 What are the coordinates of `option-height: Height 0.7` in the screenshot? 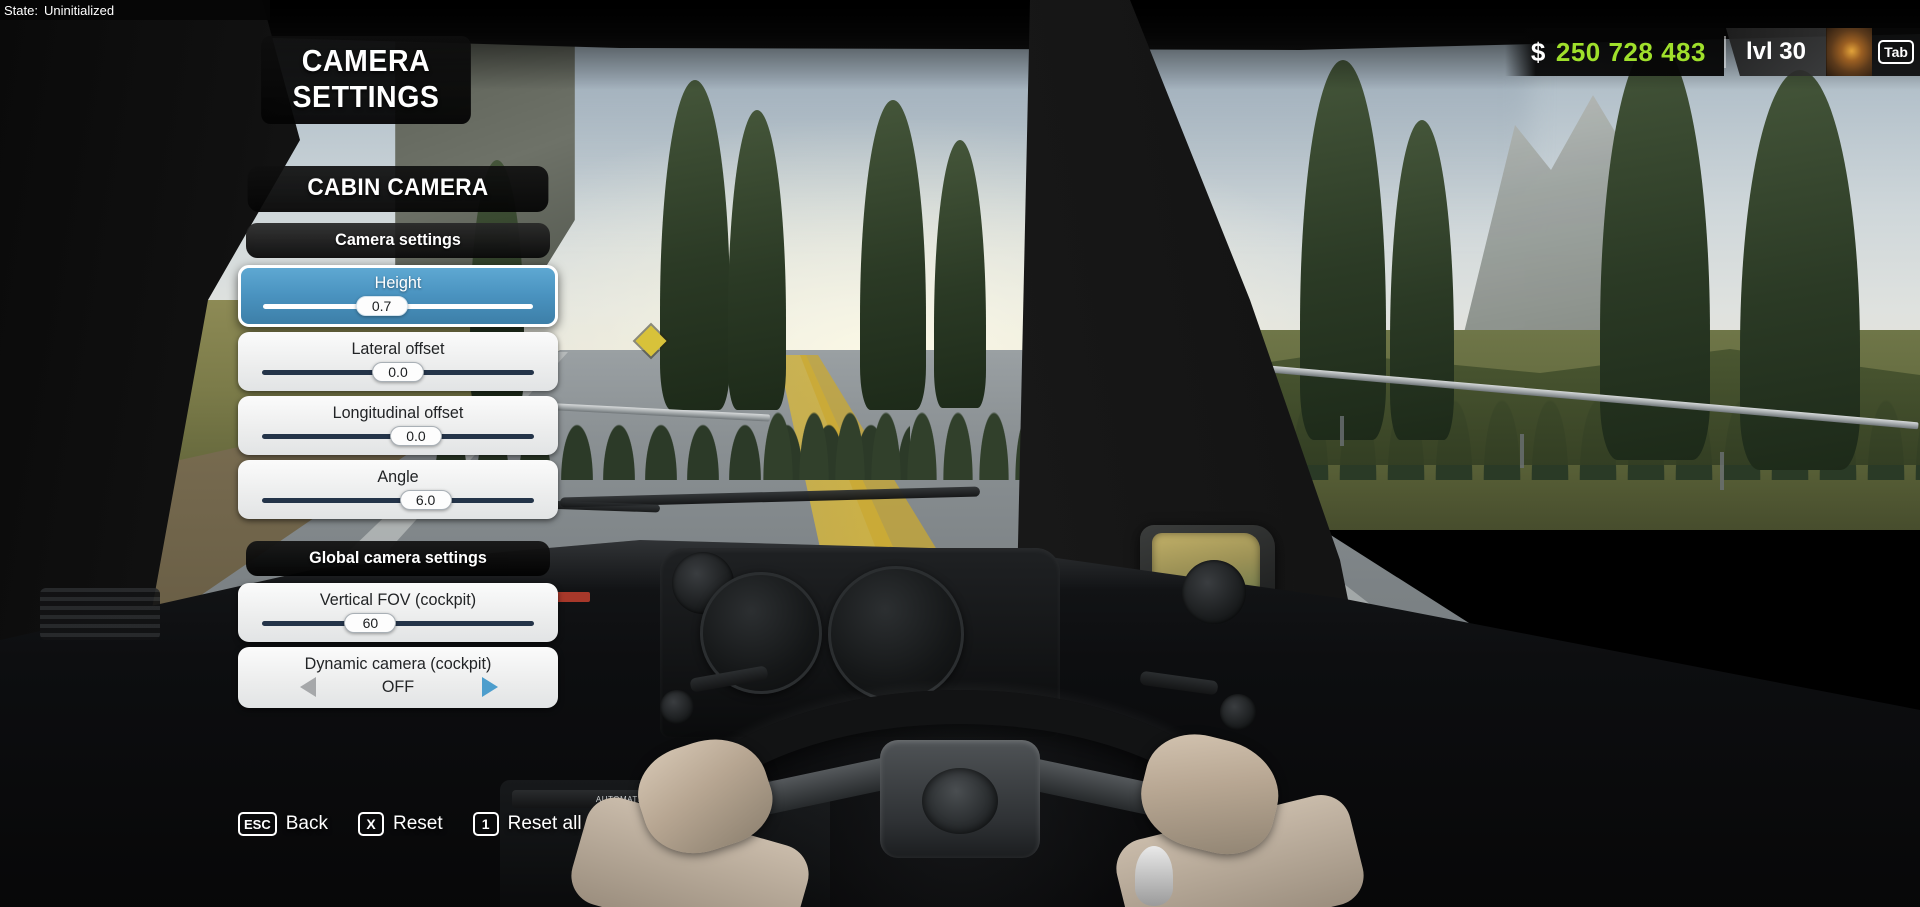 It's located at (398, 296).